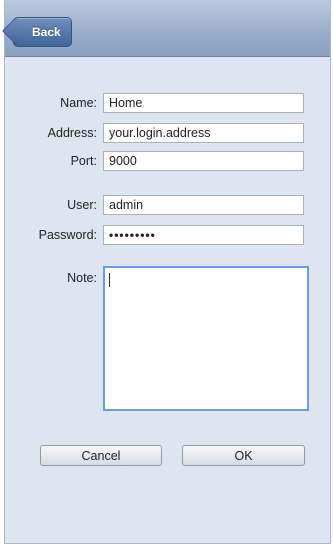  Describe the element at coordinates (78, 103) in the screenshot. I see `name-label: Name:` at that location.